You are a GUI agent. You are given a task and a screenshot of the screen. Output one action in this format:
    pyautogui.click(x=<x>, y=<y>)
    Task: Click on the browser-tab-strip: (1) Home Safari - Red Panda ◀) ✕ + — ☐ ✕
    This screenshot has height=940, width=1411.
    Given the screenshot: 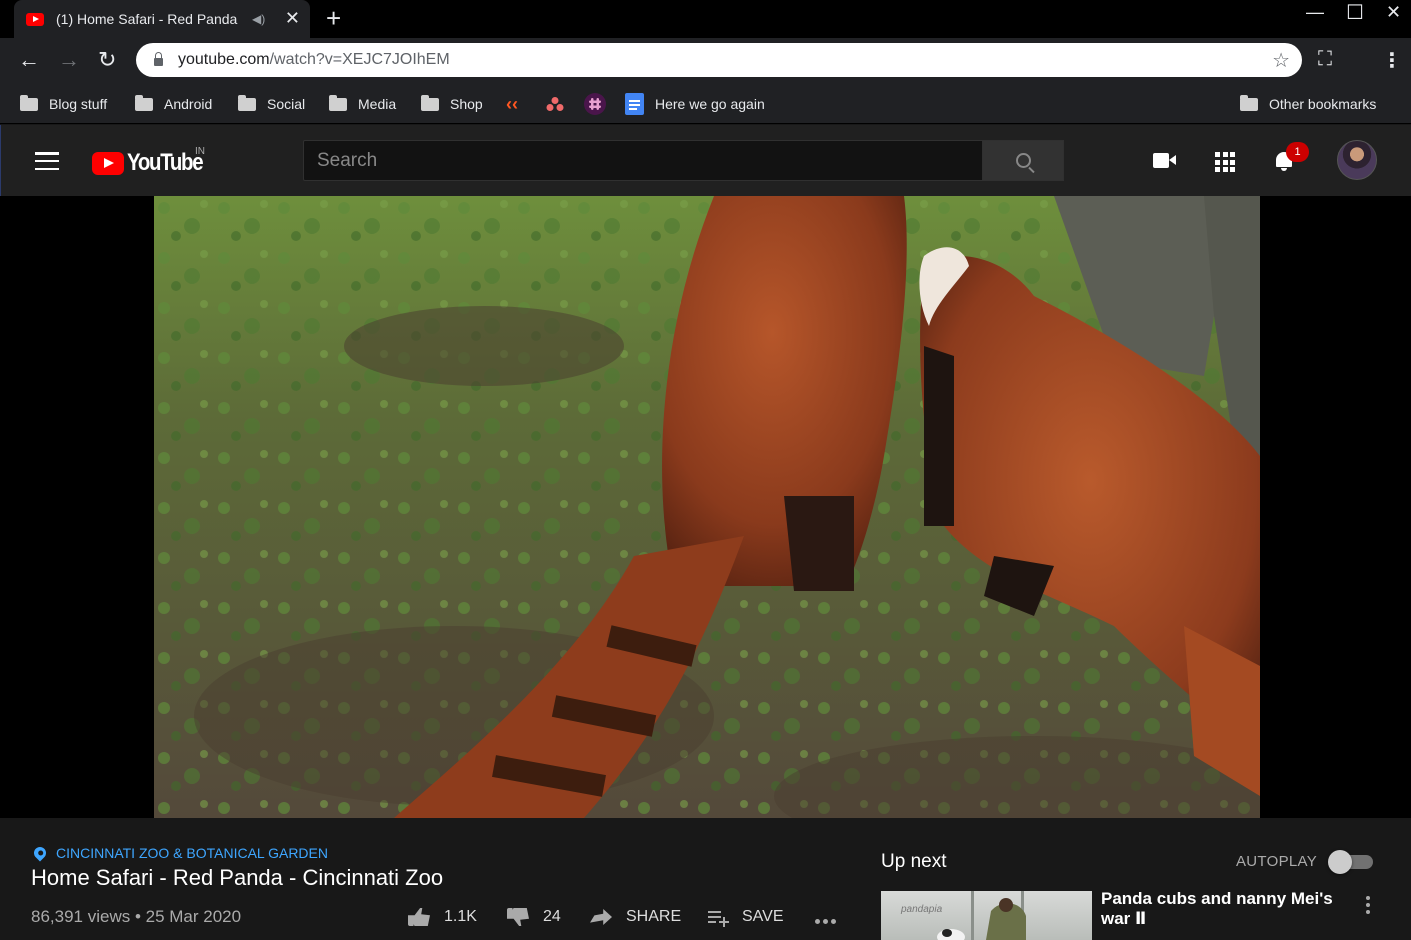 What is the action you would take?
    pyautogui.click(x=705, y=19)
    